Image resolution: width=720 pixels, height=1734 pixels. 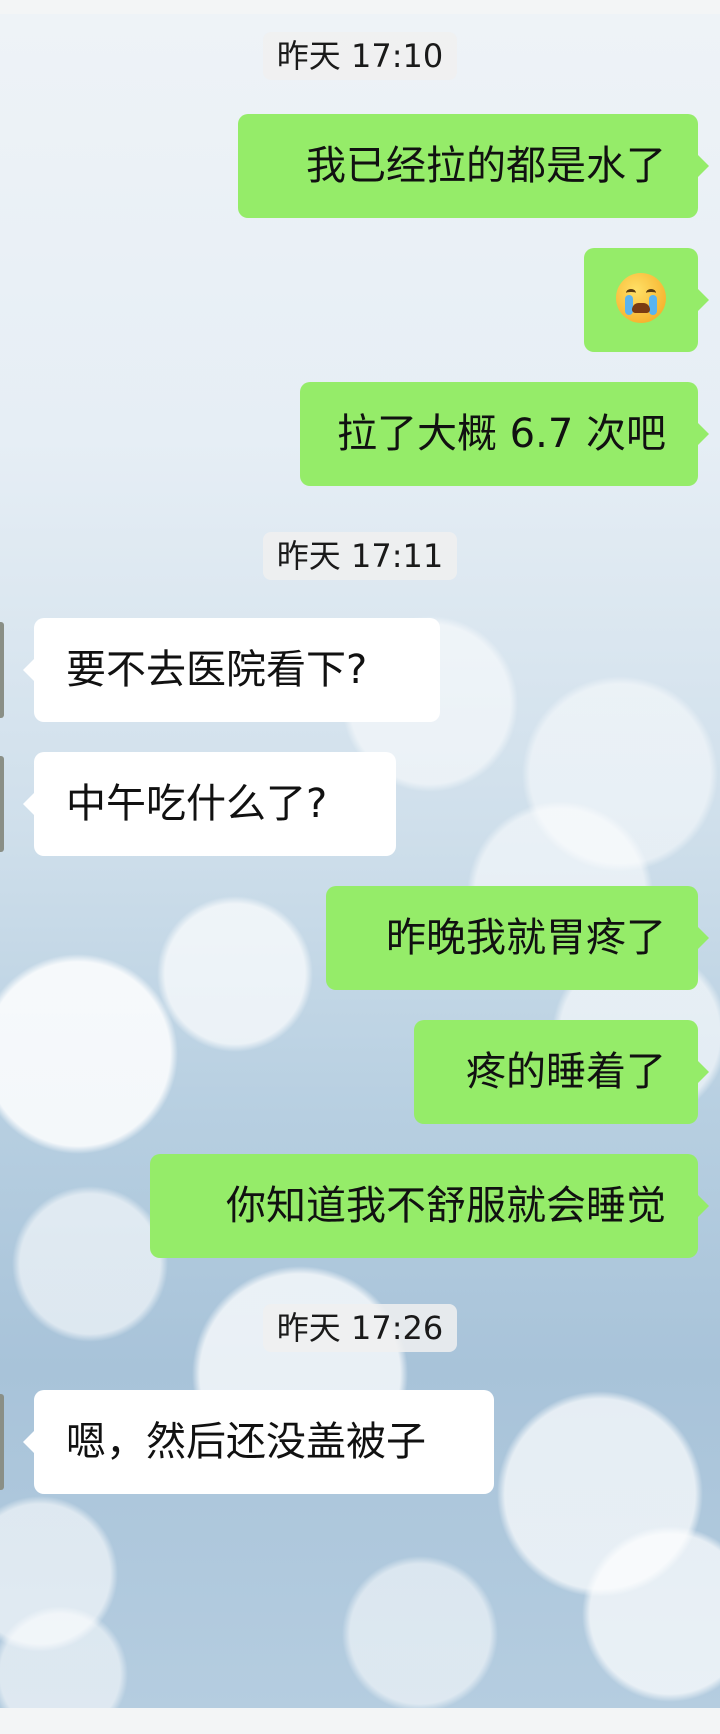 What do you see at coordinates (473, 166) in the screenshot?
I see `message-bubble-outgoing: 我已经拉的都是水了` at bounding box center [473, 166].